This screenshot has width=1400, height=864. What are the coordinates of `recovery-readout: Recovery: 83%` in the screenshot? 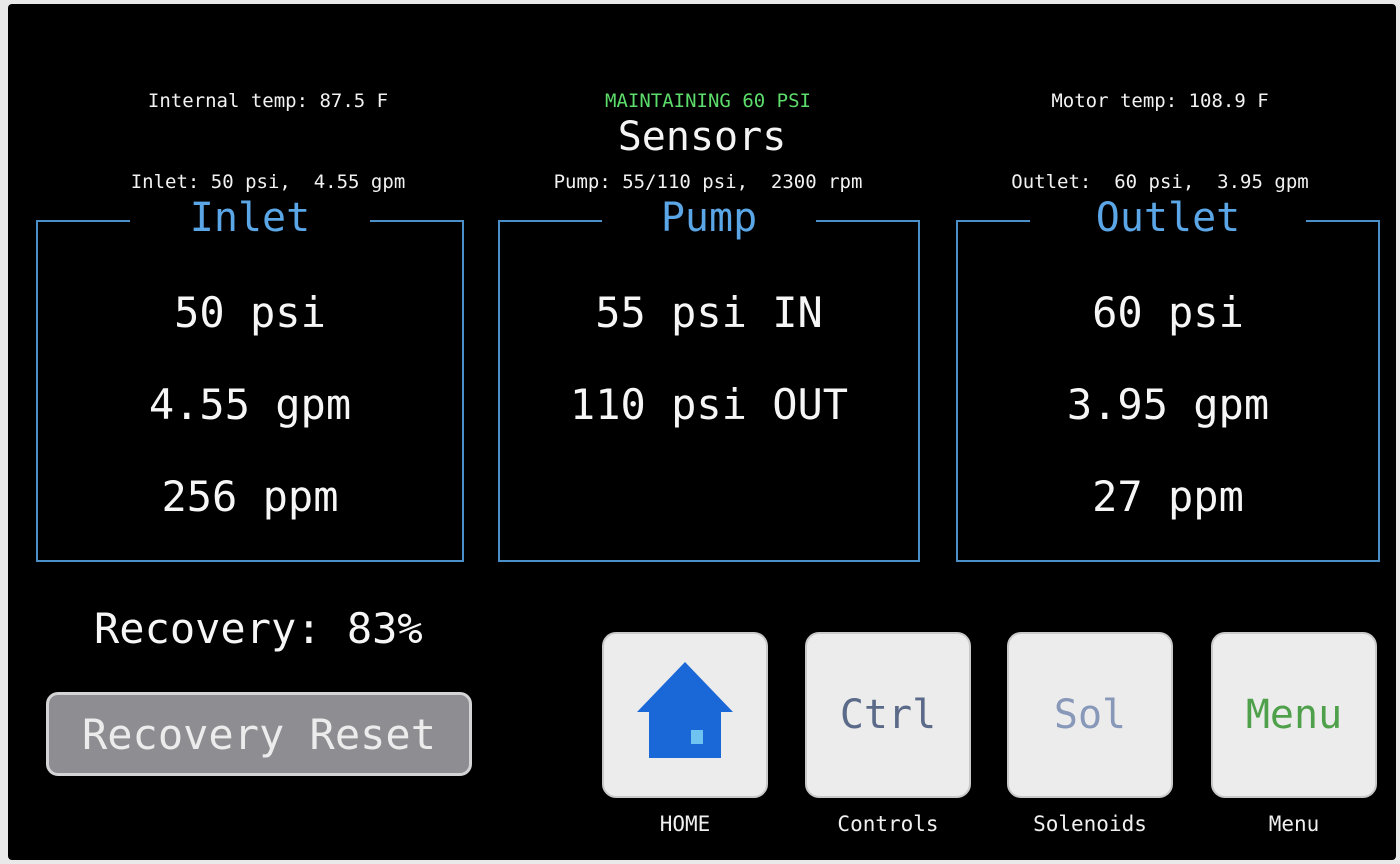 It's located at (258, 628).